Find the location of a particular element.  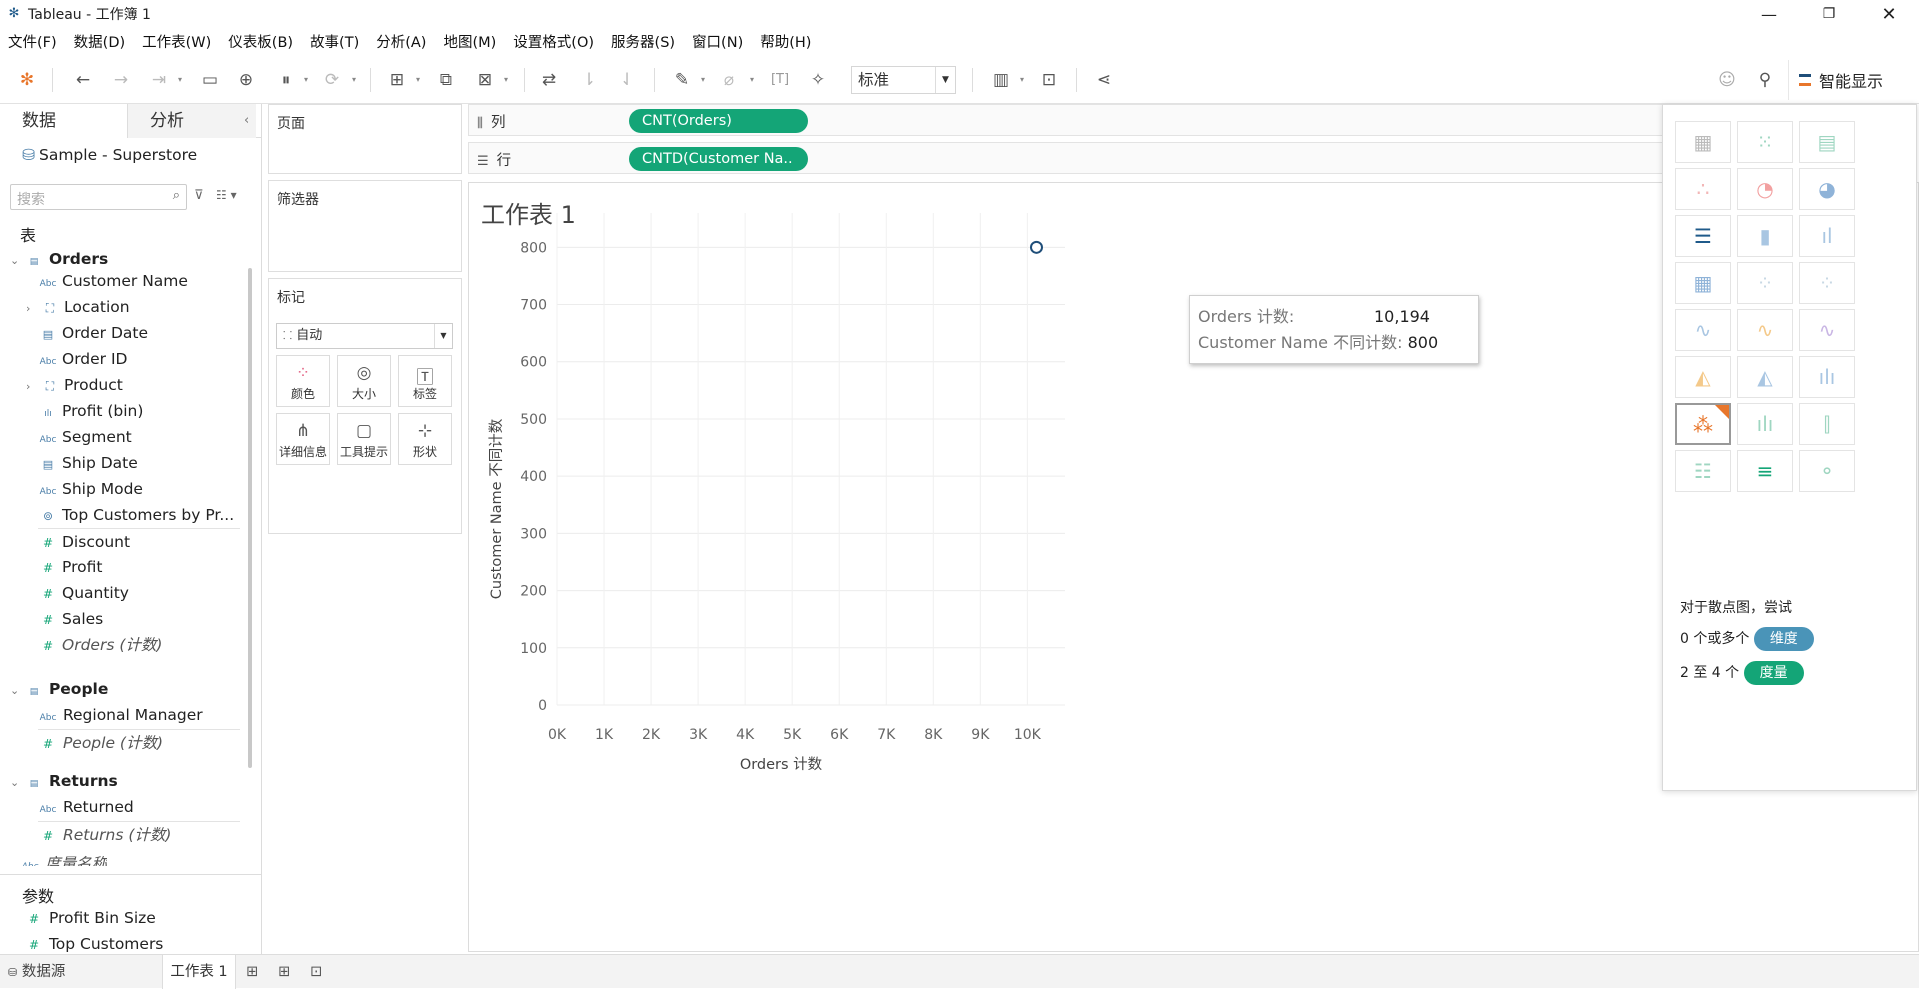

view-options-icon: ☷ ▾ is located at coordinates (226, 195).